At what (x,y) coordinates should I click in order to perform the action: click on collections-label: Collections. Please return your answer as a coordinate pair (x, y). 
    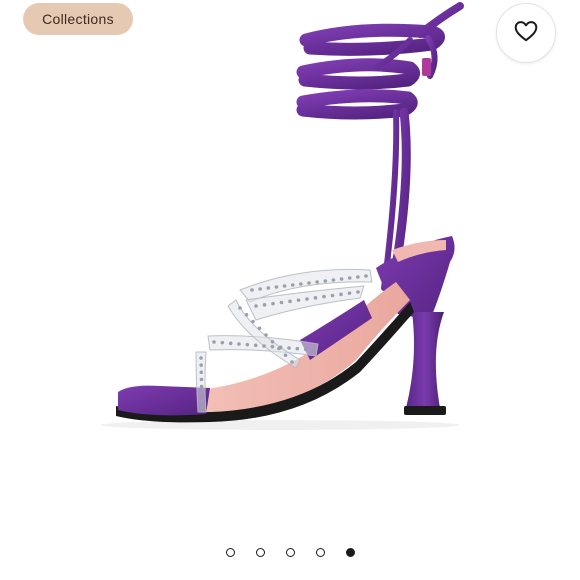
    Looking at the image, I should click on (78, 19).